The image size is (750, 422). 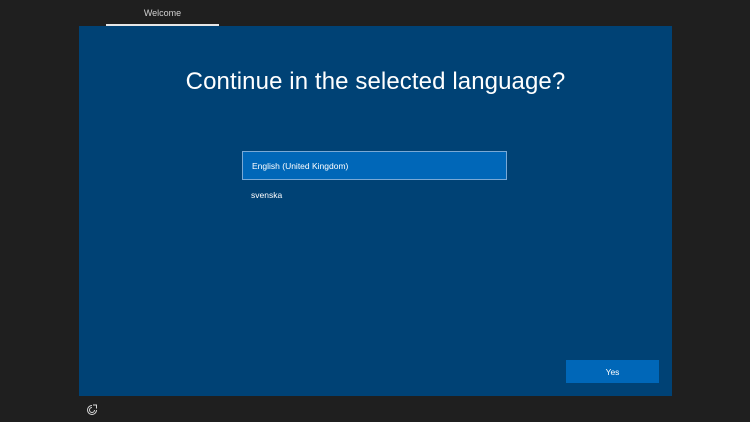 What do you see at coordinates (374, 165) in the screenshot?
I see `language-option-english-uk: English (United Kingdom)` at bounding box center [374, 165].